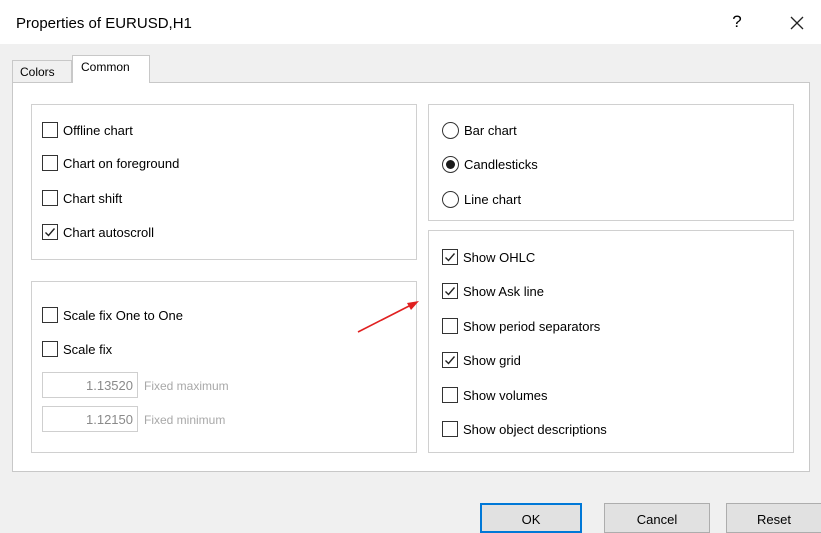 The height and width of the screenshot is (533, 821). Describe the element at coordinates (109, 232) in the screenshot. I see `checkbox-label: Chart autoscroll` at that location.